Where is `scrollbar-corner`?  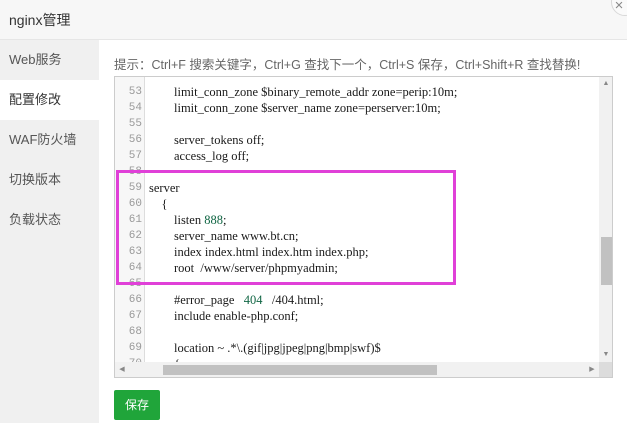 scrollbar-corner is located at coordinates (605, 369).